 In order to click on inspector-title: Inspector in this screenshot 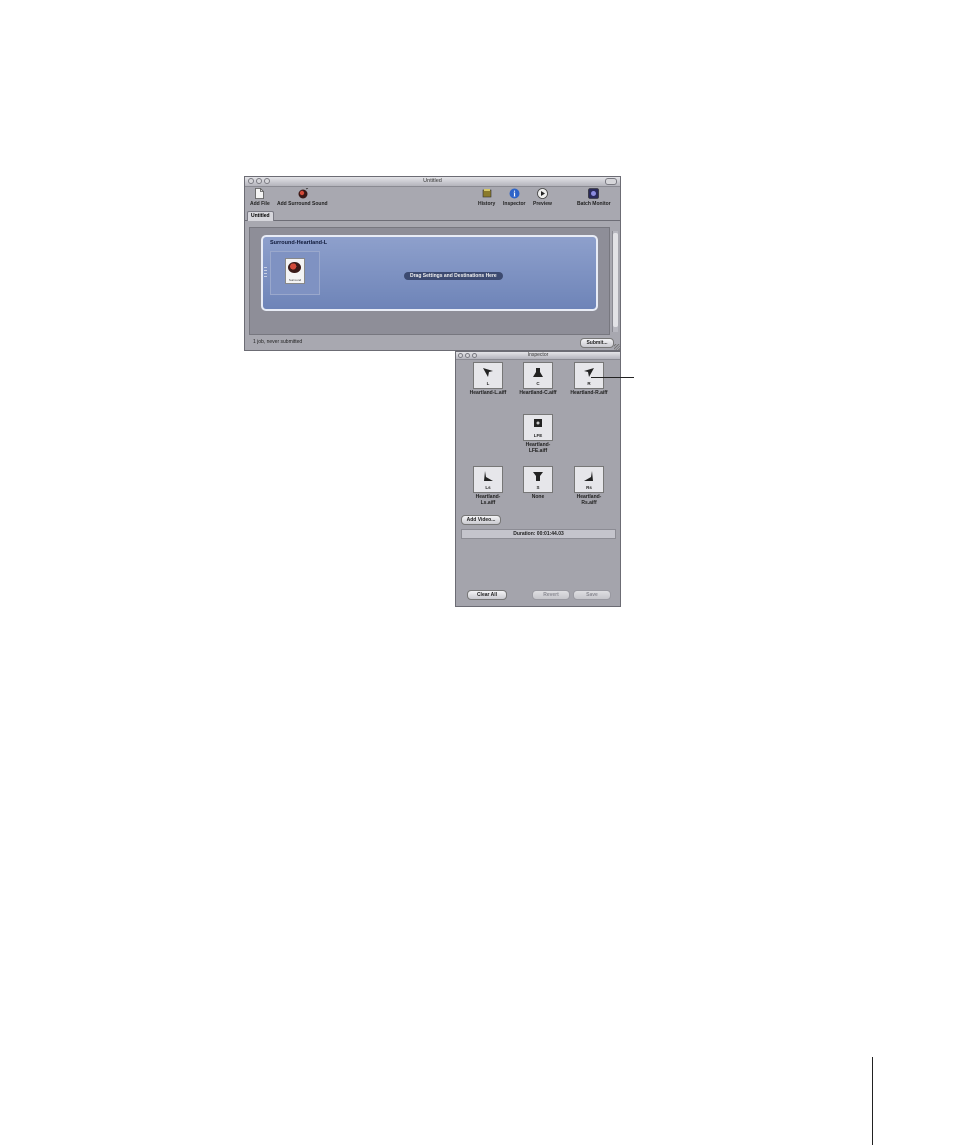, I will do `click(538, 355)`.